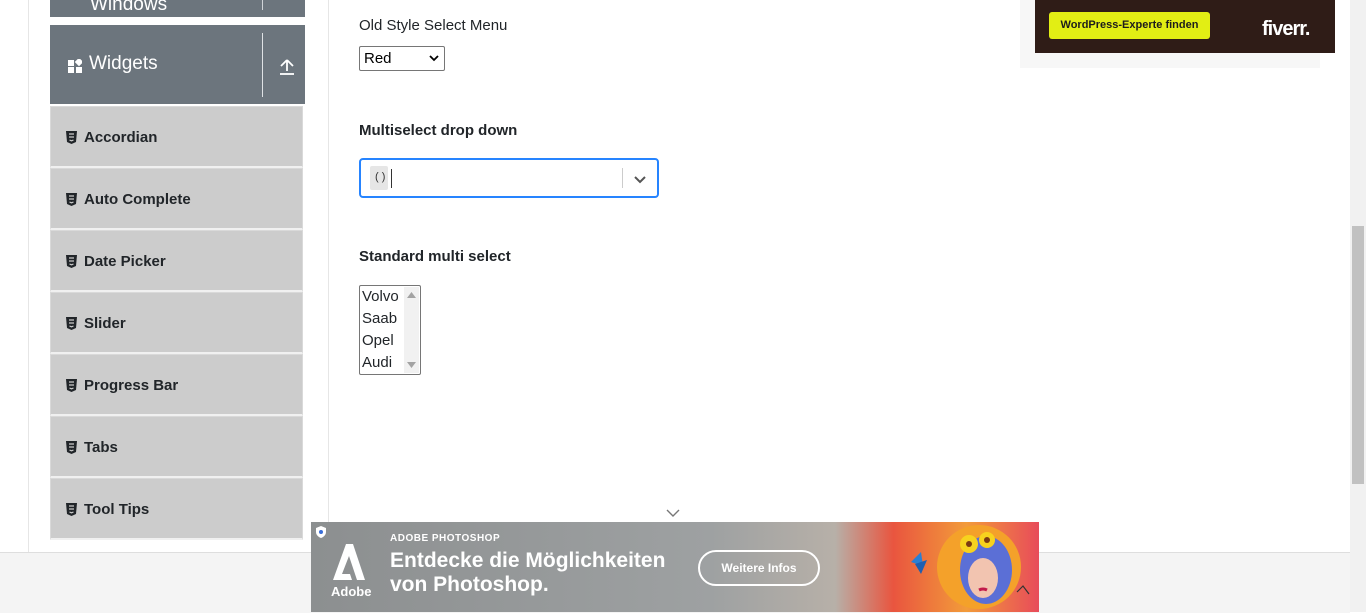 Image resolution: width=1366 pixels, height=613 pixels. I want to click on ad-artwork-image, so click(970, 567).